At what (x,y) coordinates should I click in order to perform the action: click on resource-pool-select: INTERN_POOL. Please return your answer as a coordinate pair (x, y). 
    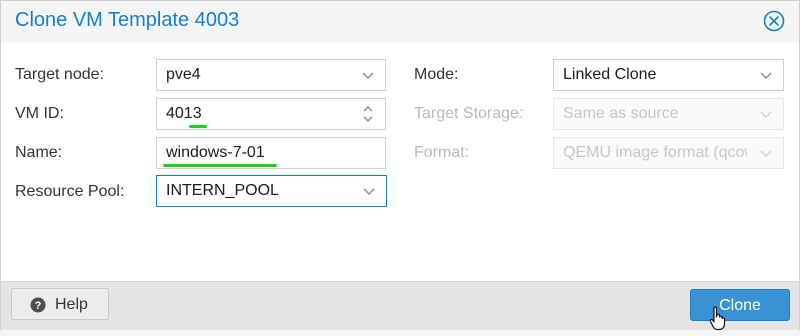
    Looking at the image, I should click on (271, 191).